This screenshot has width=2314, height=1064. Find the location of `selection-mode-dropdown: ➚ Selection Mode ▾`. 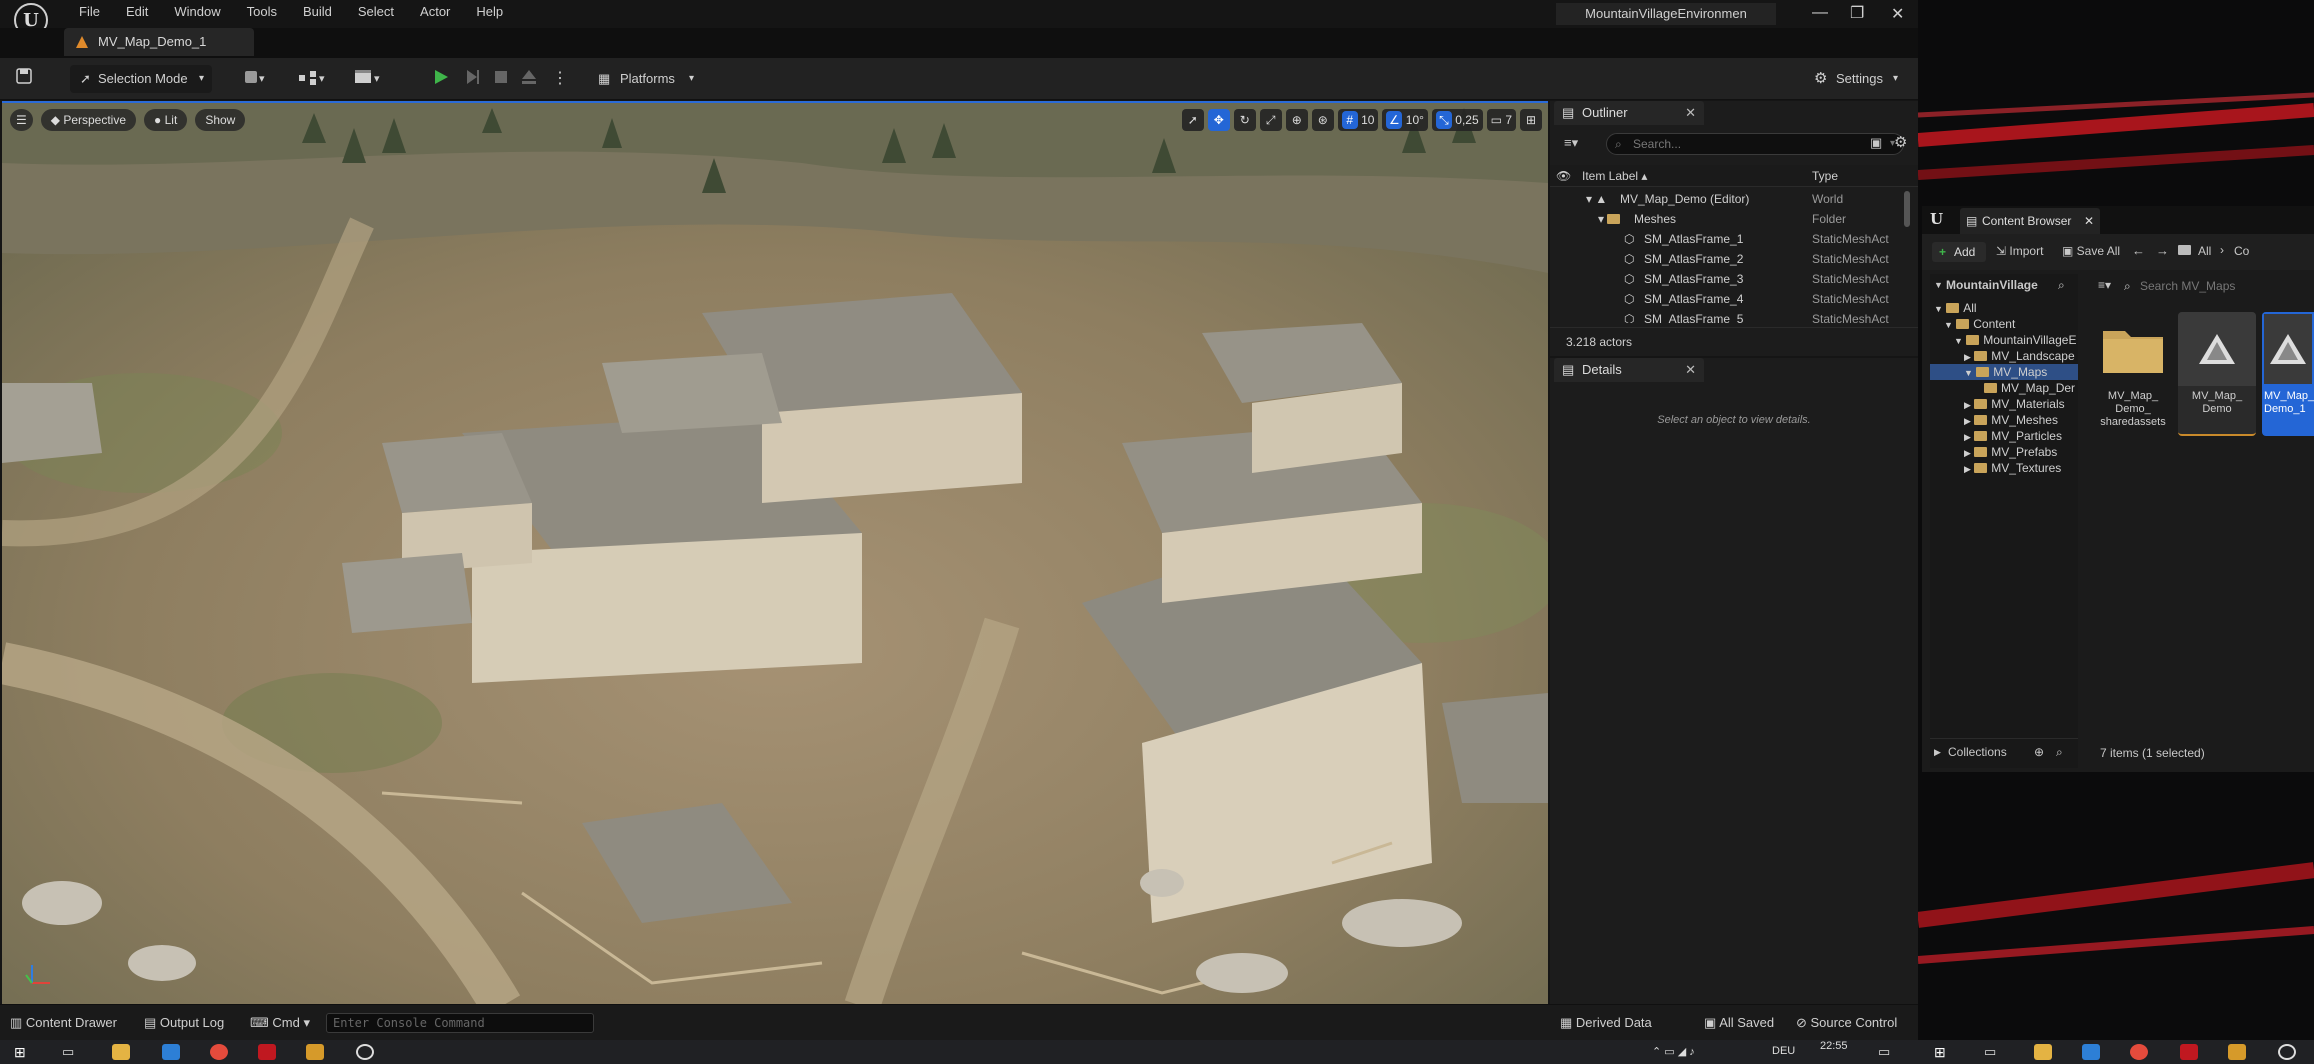

selection-mode-dropdown: ➚ Selection Mode ▾ is located at coordinates (141, 79).